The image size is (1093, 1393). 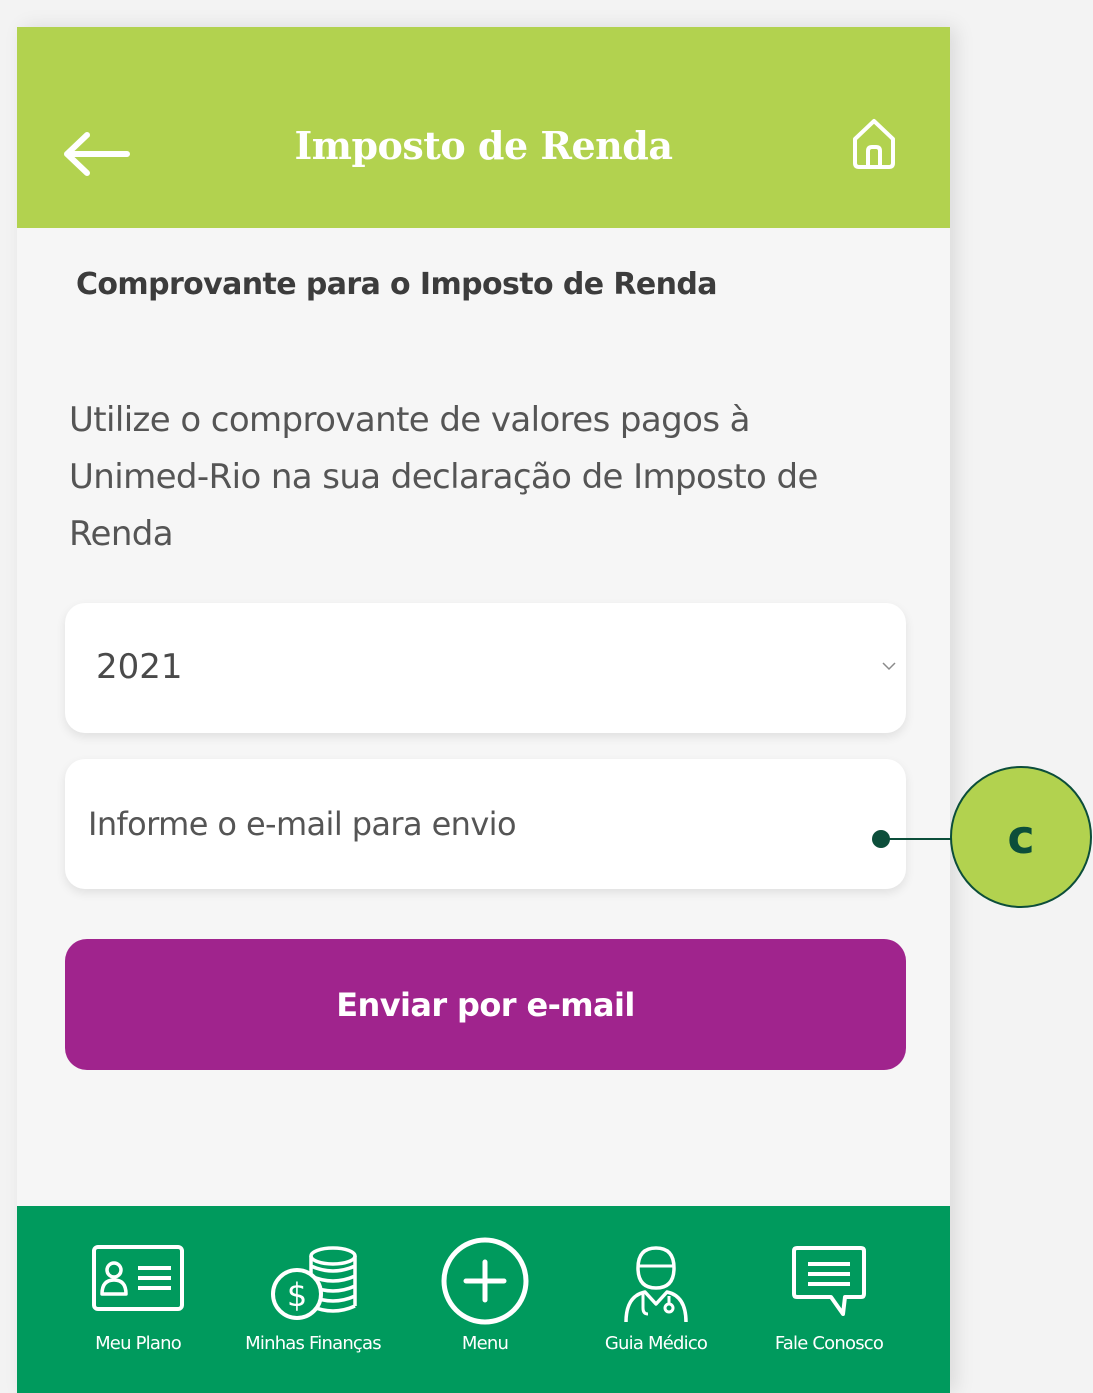 I want to click on callout-pointer-line, so click(x=918, y=839).